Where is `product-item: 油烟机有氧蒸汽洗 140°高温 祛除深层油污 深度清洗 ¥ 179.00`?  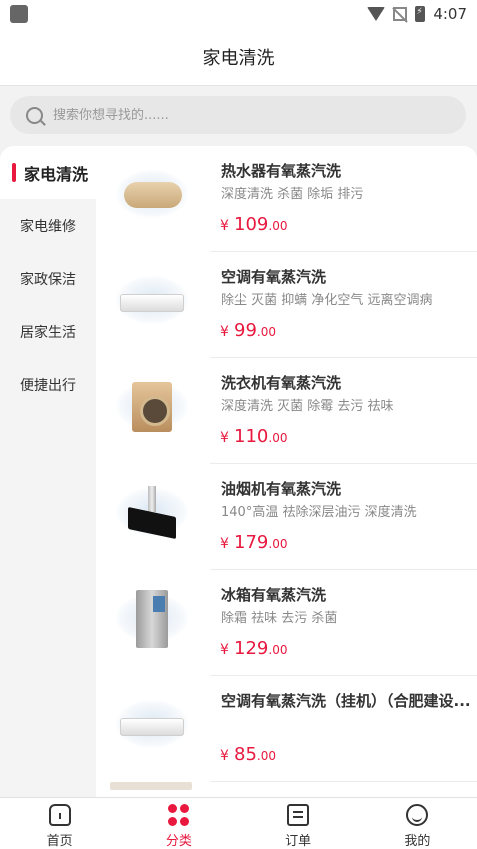
product-item: 油烟机有氧蒸汽洗 140°高温 祛除深层油污 深度清洗 ¥ 179.00 is located at coordinates (286, 517).